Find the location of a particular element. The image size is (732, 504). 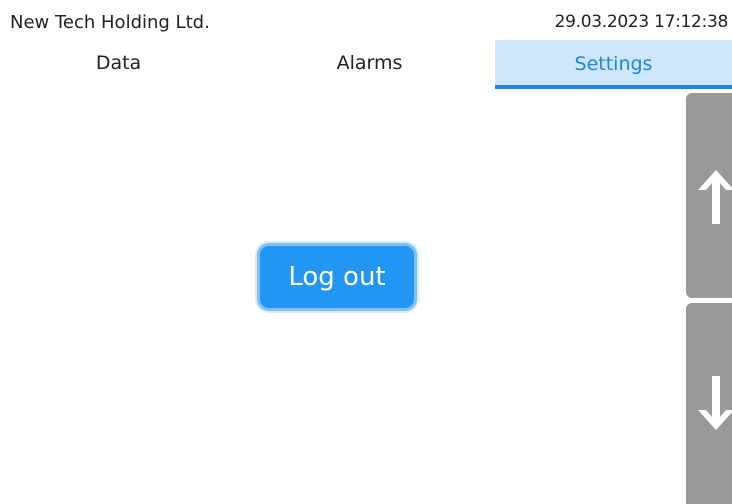

tab-bar: Data Alarms Settings is located at coordinates (366, 65).